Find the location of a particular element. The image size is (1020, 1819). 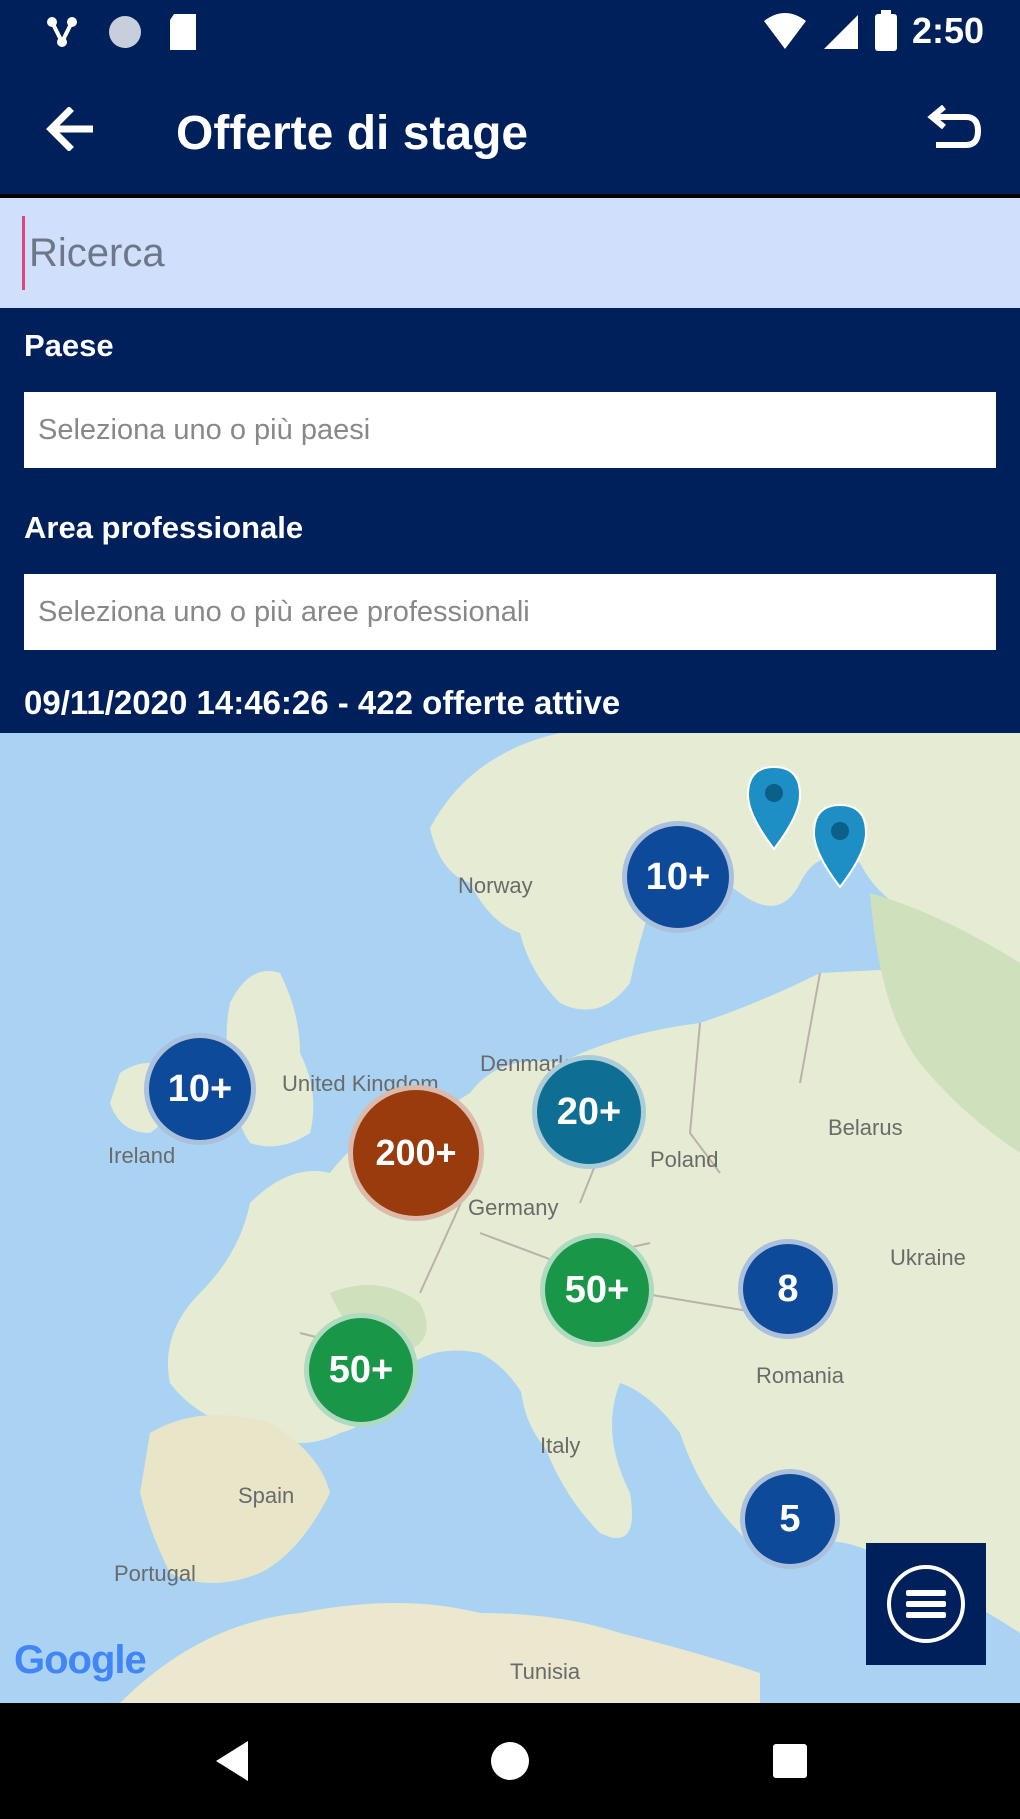

undo-icon is located at coordinates (954, 126).